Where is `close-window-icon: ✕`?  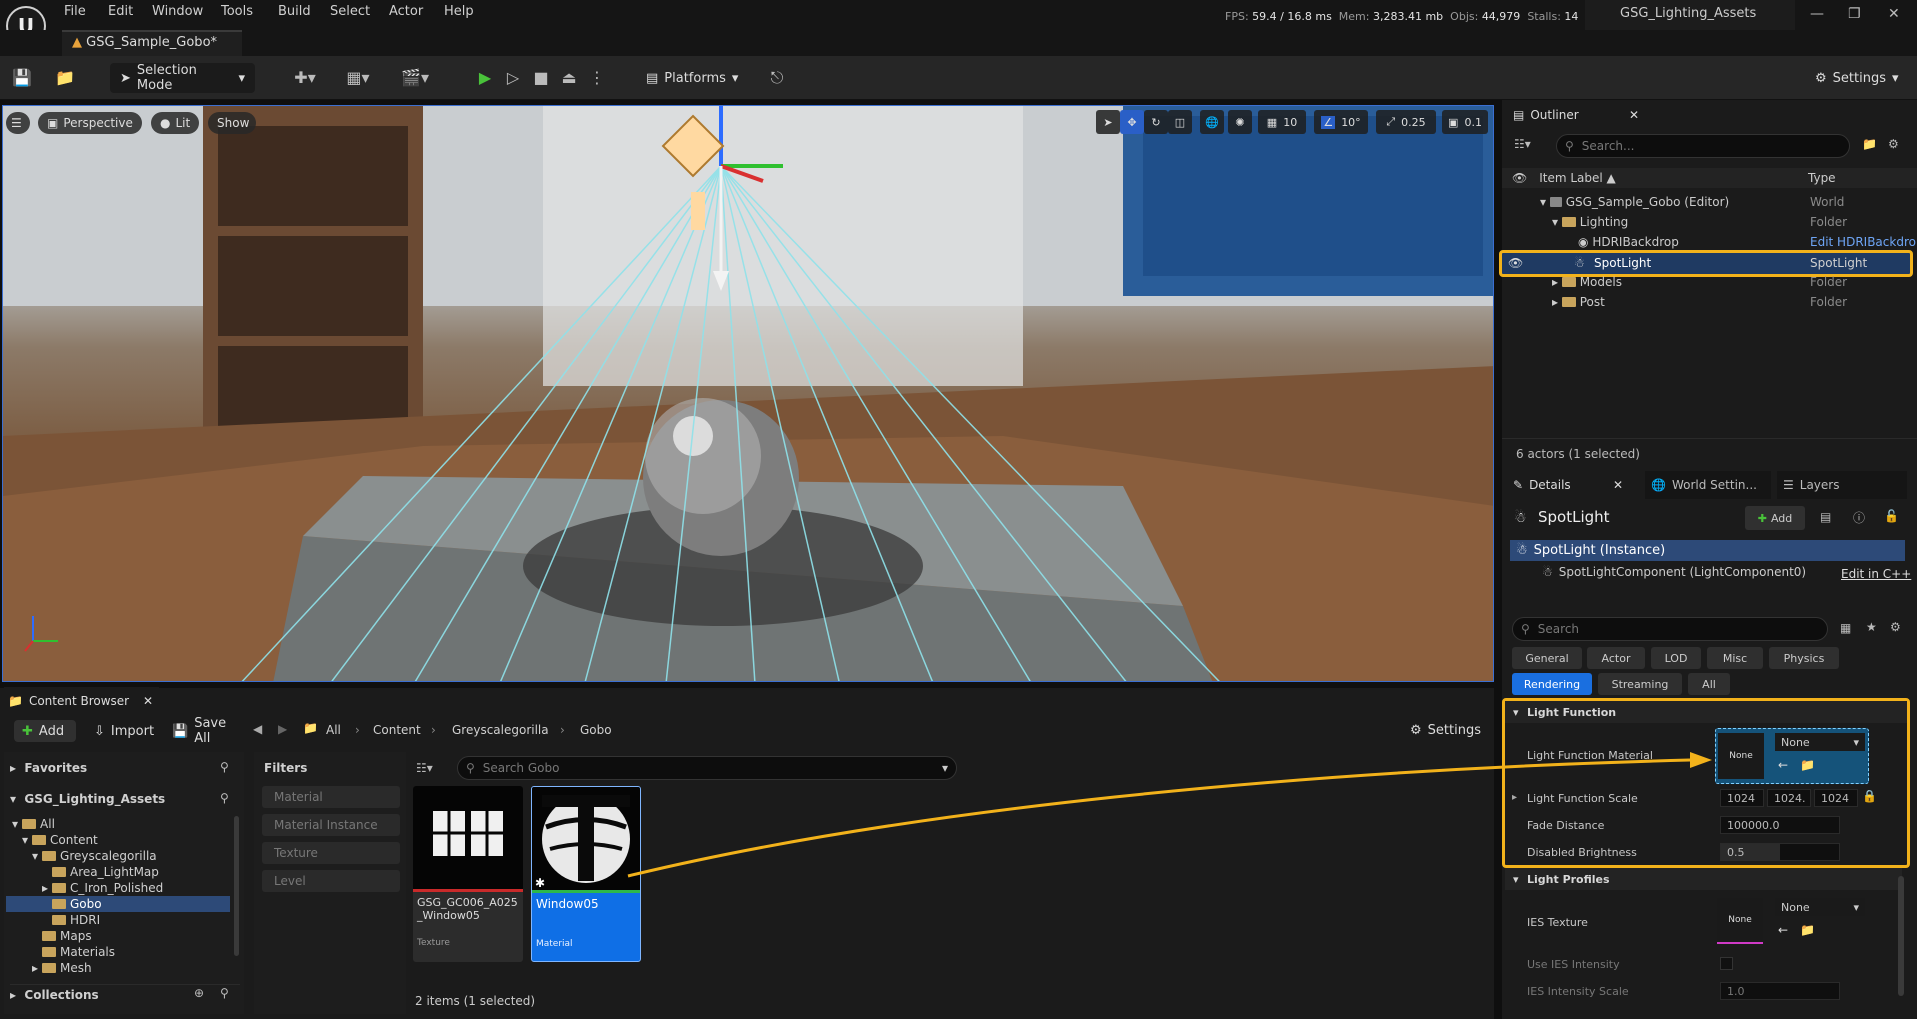 close-window-icon: ✕ is located at coordinates (1894, 14).